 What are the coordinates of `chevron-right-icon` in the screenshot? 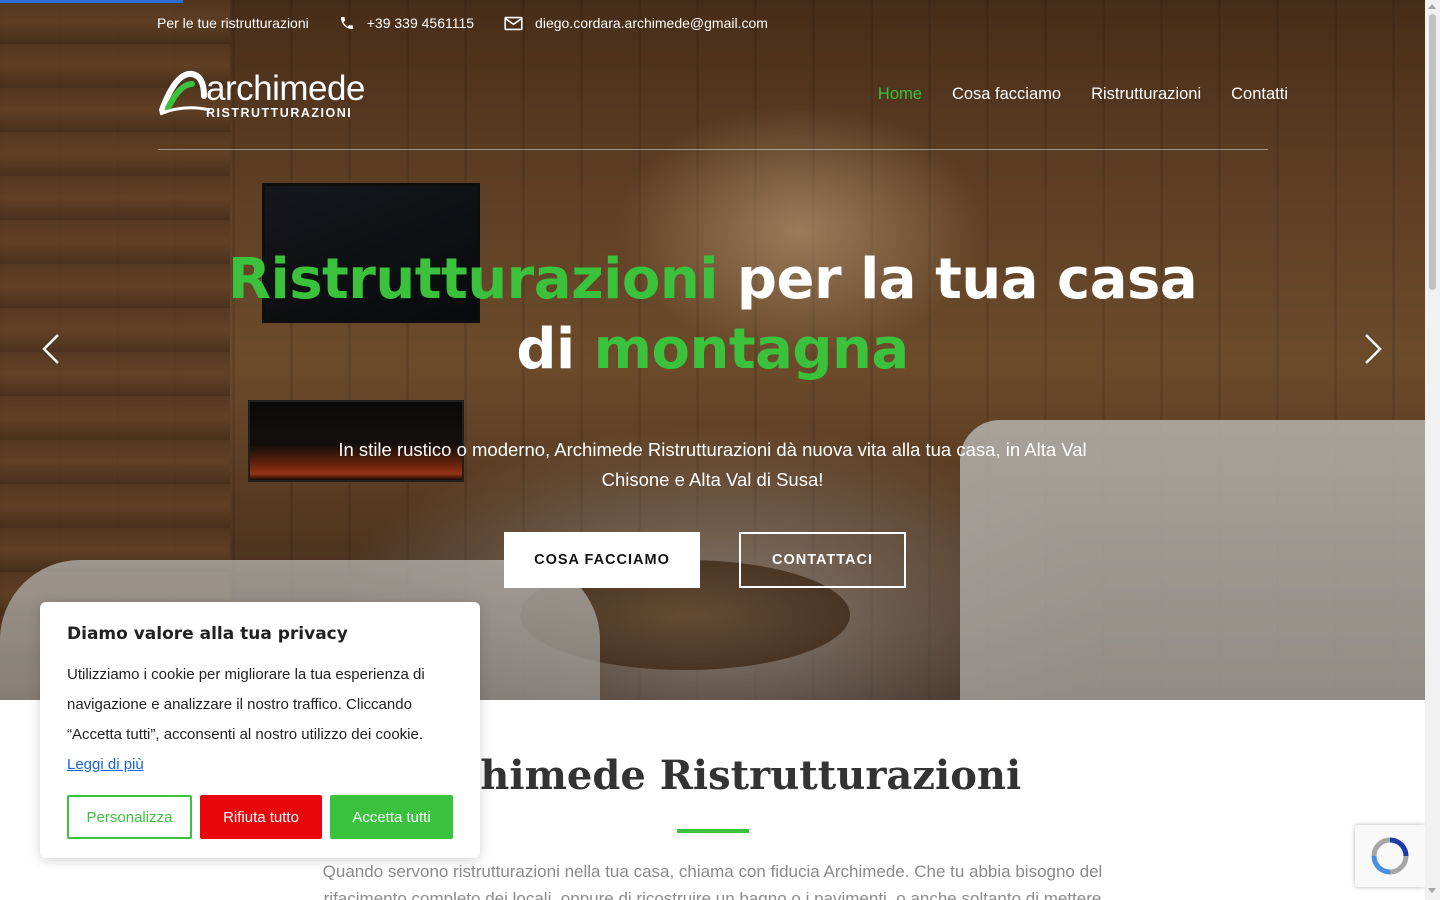 It's located at (1373, 349).